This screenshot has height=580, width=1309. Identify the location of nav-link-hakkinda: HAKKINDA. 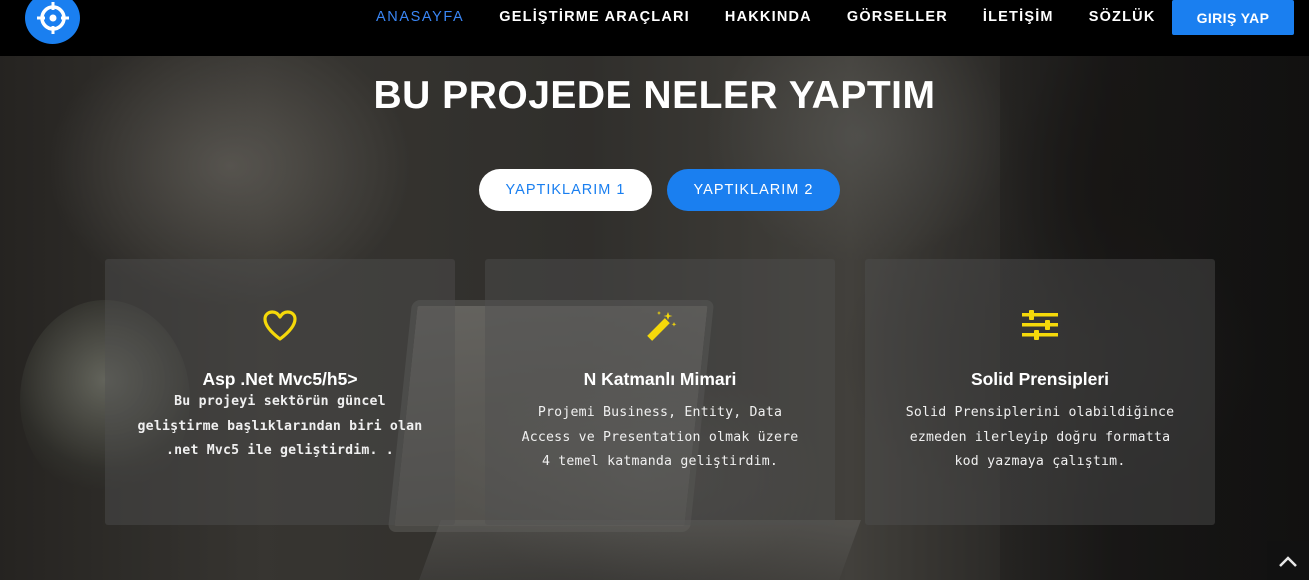
(768, 17).